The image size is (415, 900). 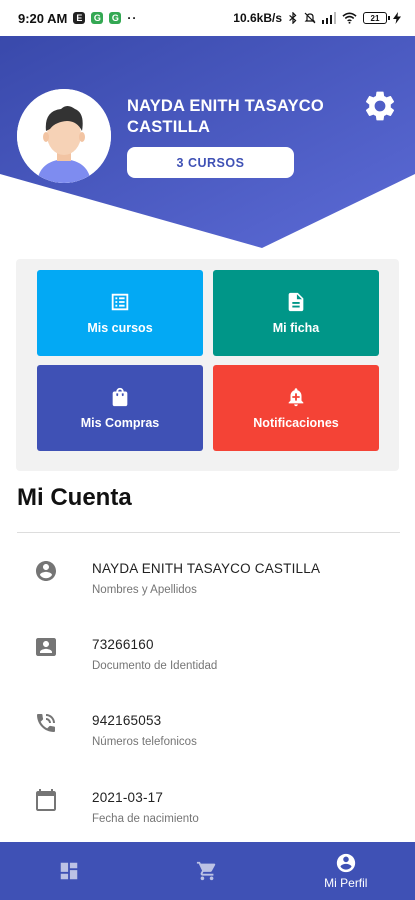 I want to click on battery-icon: 21, so click(x=376, y=18).